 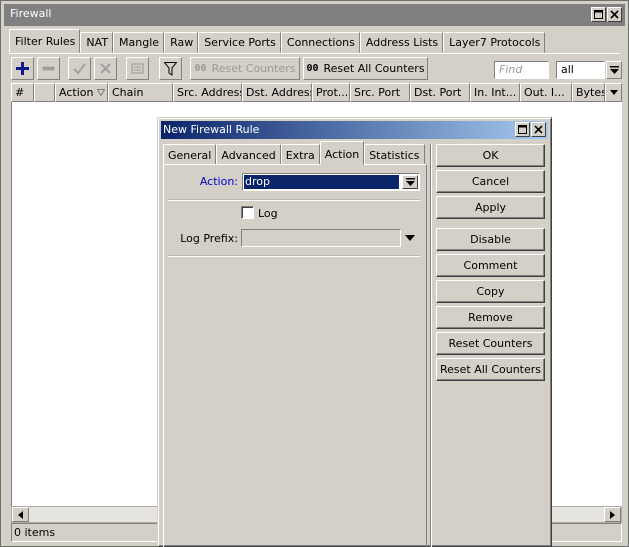 I want to click on reset-counters-label: Reset Counters, so click(x=253, y=68).